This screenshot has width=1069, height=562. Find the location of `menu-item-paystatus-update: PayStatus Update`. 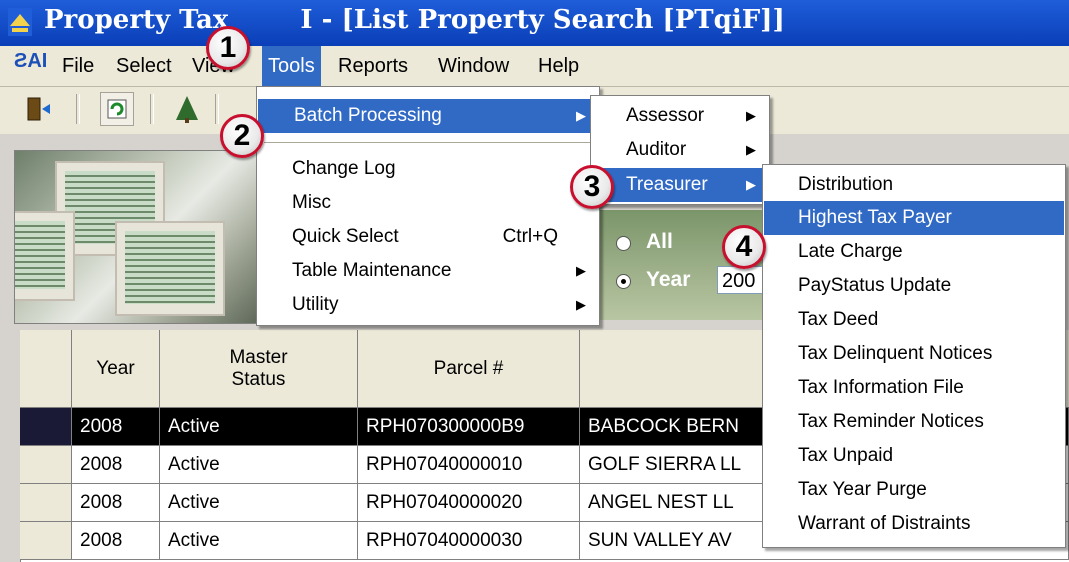

menu-item-paystatus-update: PayStatus Update is located at coordinates (914, 286).